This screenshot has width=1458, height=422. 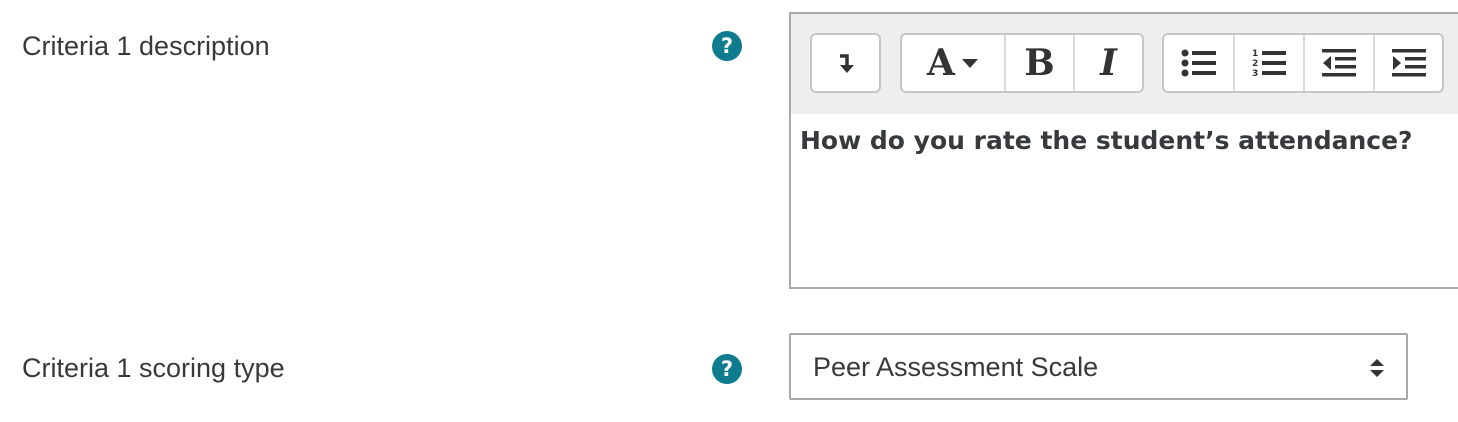 What do you see at coordinates (153, 368) in the screenshot?
I see `criteria-scoring-type-label: Criteria 1 scoring type` at bounding box center [153, 368].